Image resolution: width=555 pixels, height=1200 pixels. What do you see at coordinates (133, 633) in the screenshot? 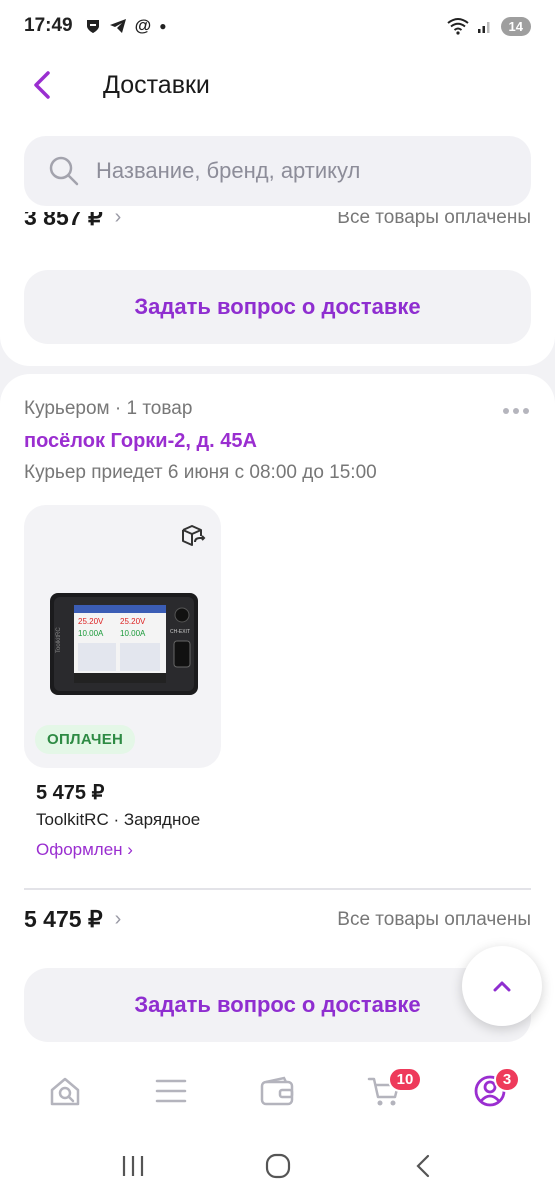
I see `screen-current-2: 10.00A` at bounding box center [133, 633].